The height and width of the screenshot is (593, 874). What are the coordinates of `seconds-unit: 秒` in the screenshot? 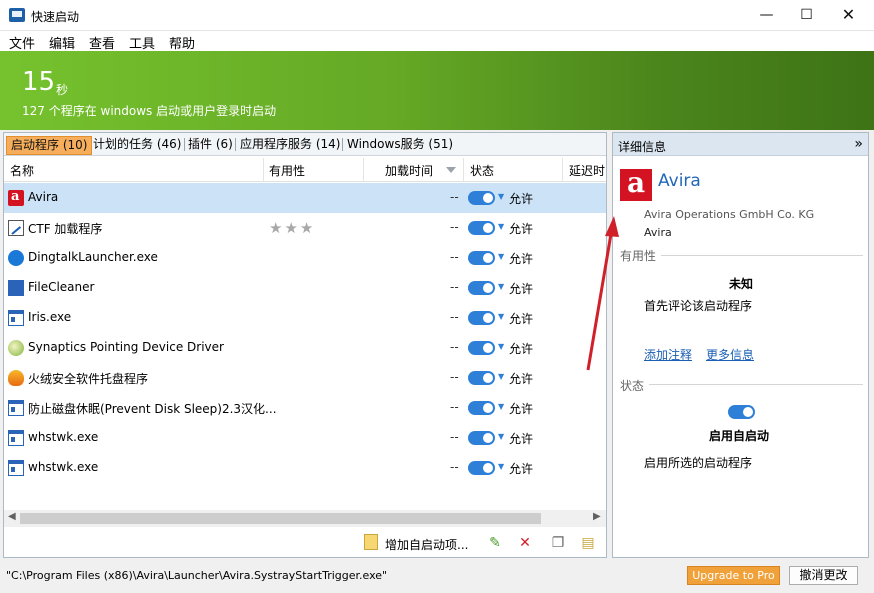 It's located at (62, 90).